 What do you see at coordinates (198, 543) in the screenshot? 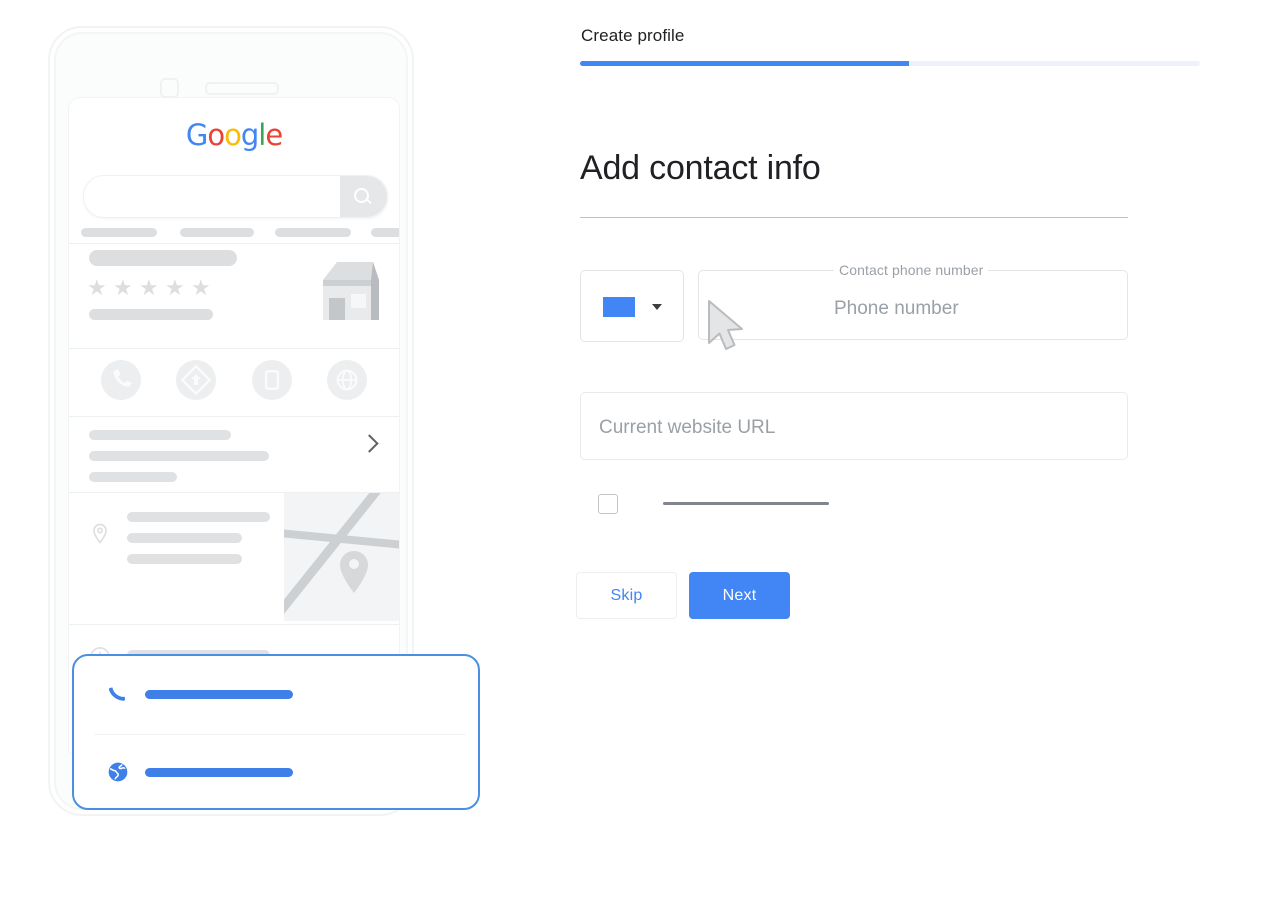
I see `address-section` at bounding box center [198, 543].